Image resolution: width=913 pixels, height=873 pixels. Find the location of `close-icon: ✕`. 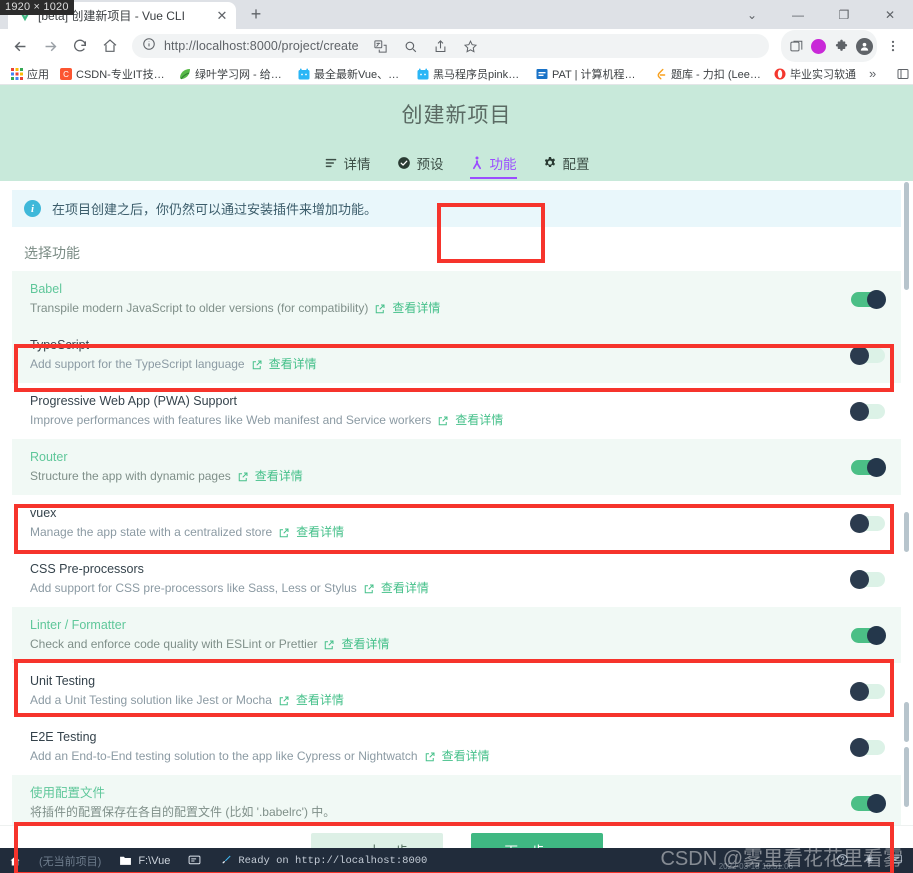

close-icon: ✕ is located at coordinates (222, 16).